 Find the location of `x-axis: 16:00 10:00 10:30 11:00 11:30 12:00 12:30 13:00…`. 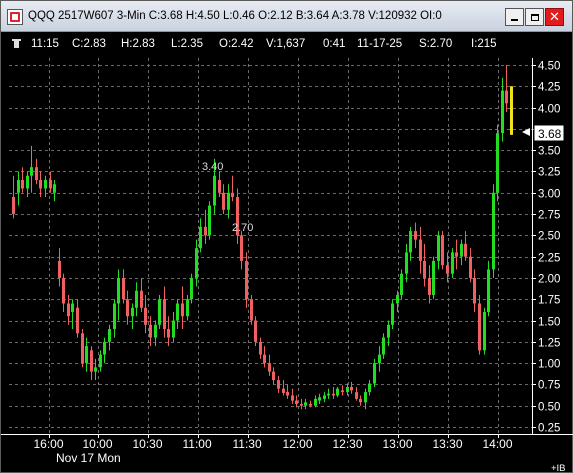

x-axis: 16:00 10:00 10:30 11:00 11:30 12:00 12:30 13:00… is located at coordinates (287, 442).